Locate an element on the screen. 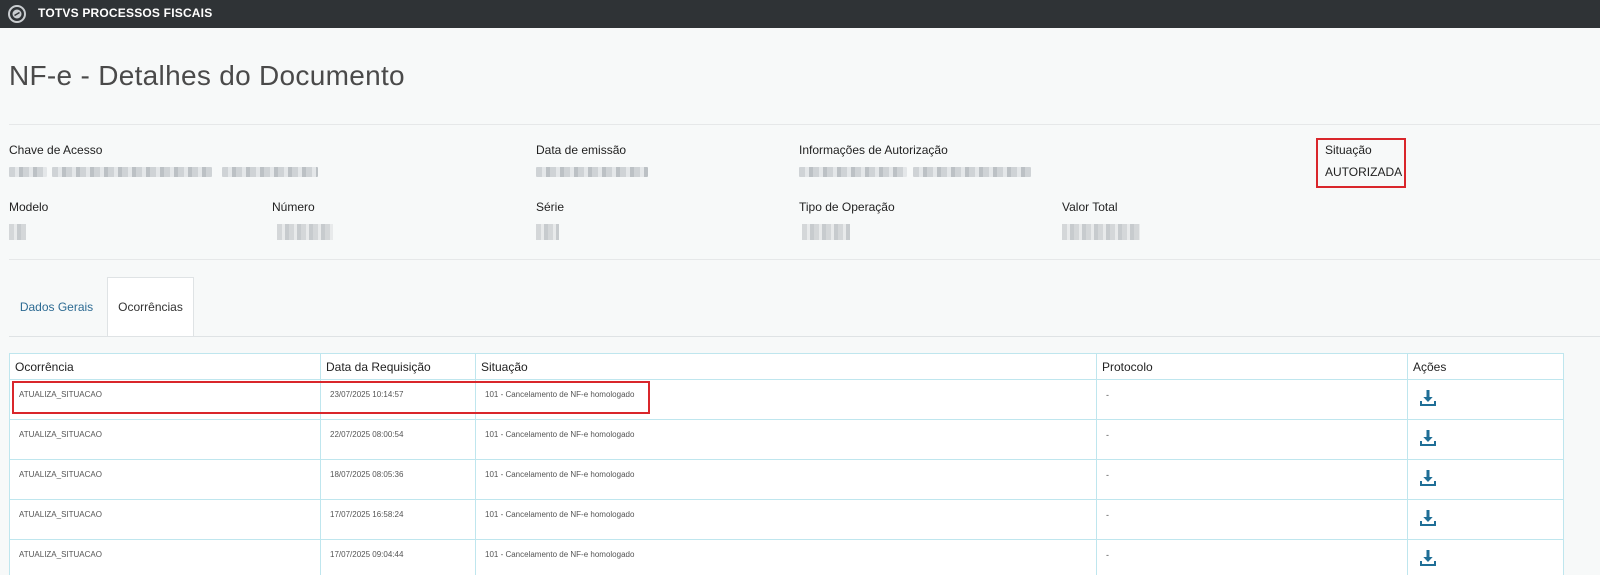 This screenshot has height=575, width=1600. top-bar: TOTVS PROCESSOS FISCAIS is located at coordinates (800, 14).